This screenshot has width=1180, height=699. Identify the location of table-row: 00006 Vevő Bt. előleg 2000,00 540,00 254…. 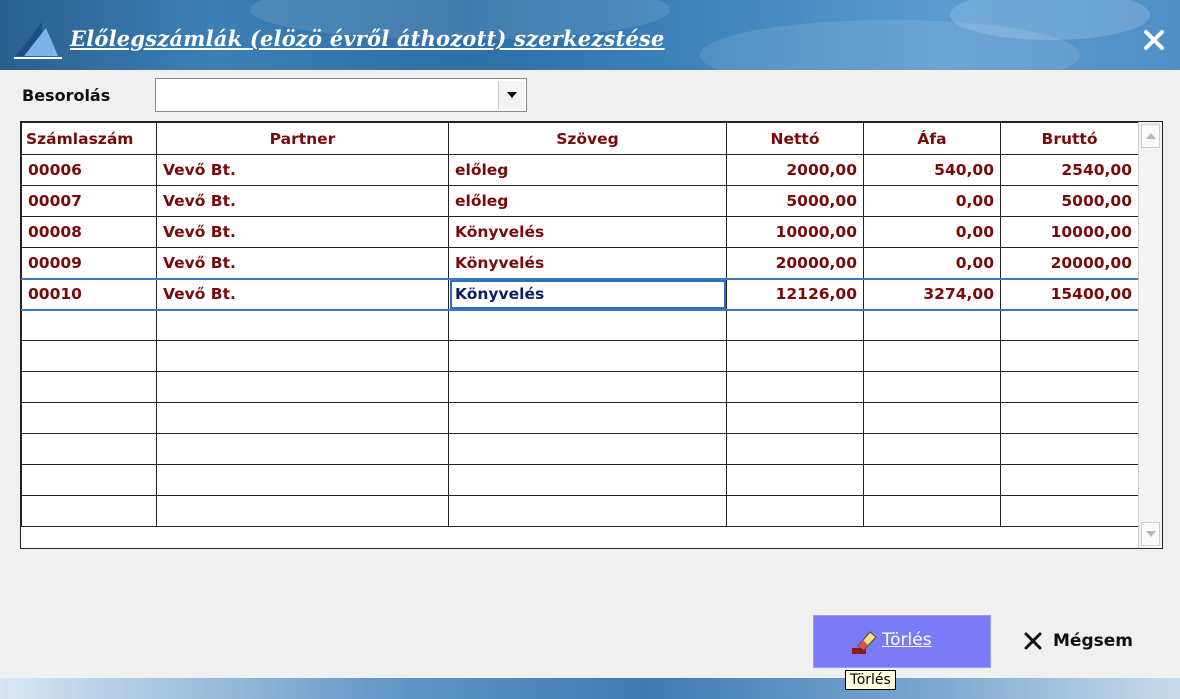
(580, 170).